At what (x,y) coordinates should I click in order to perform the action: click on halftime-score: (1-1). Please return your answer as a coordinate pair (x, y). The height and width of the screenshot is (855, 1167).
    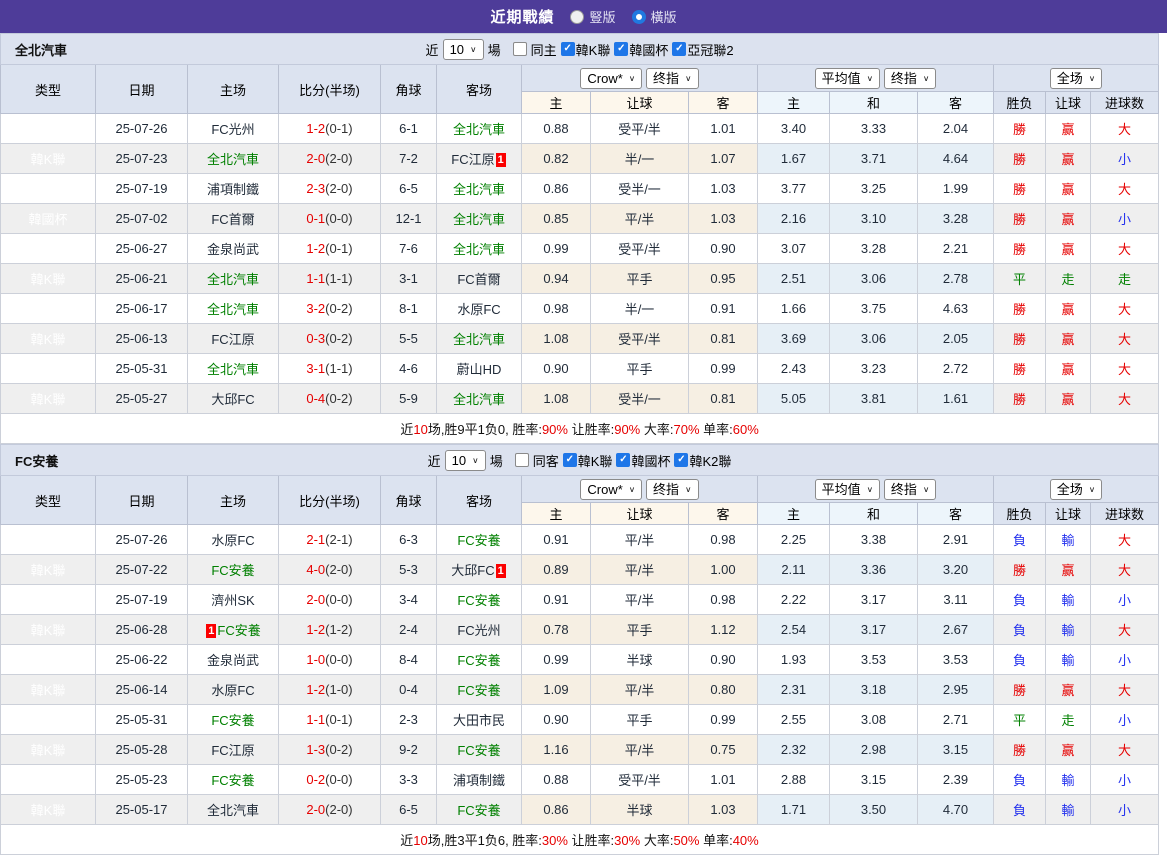
    Looking at the image, I should click on (339, 278).